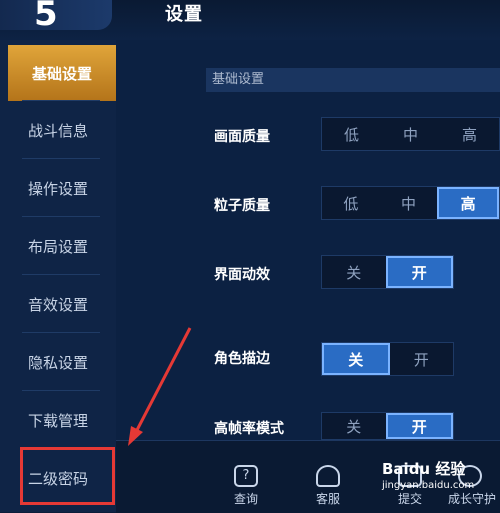 The height and width of the screenshot is (513, 500). What do you see at coordinates (67, 476) in the screenshot?
I see `highlight-box` at bounding box center [67, 476].